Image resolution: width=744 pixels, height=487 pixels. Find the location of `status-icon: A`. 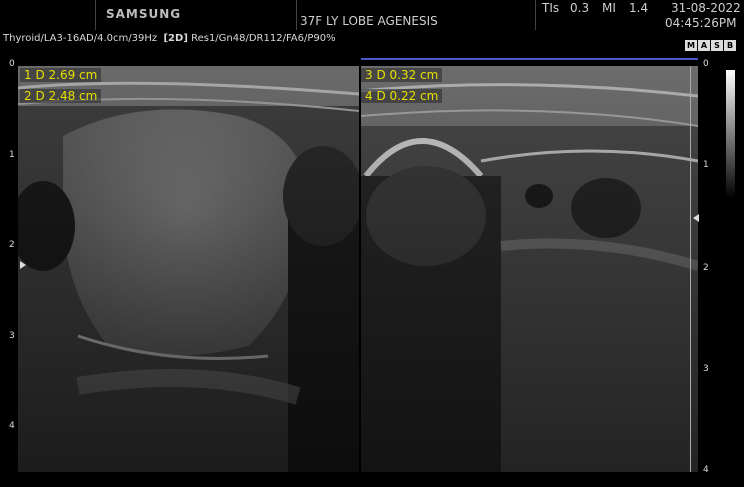

status-icon: A is located at coordinates (704, 45).